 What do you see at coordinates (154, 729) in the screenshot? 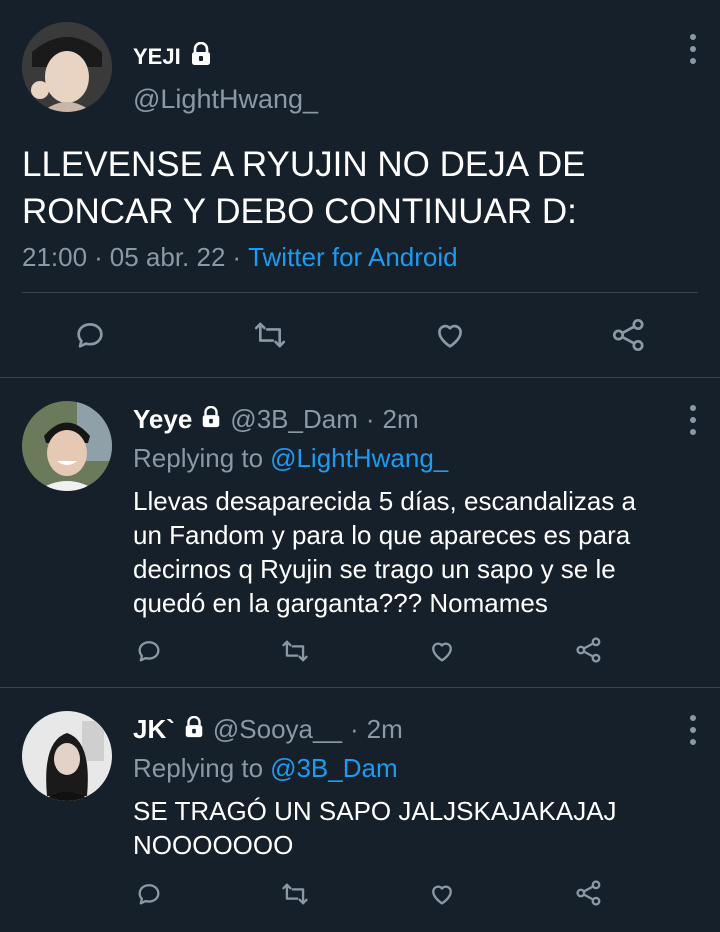
I see `display-name: JK`` at bounding box center [154, 729].